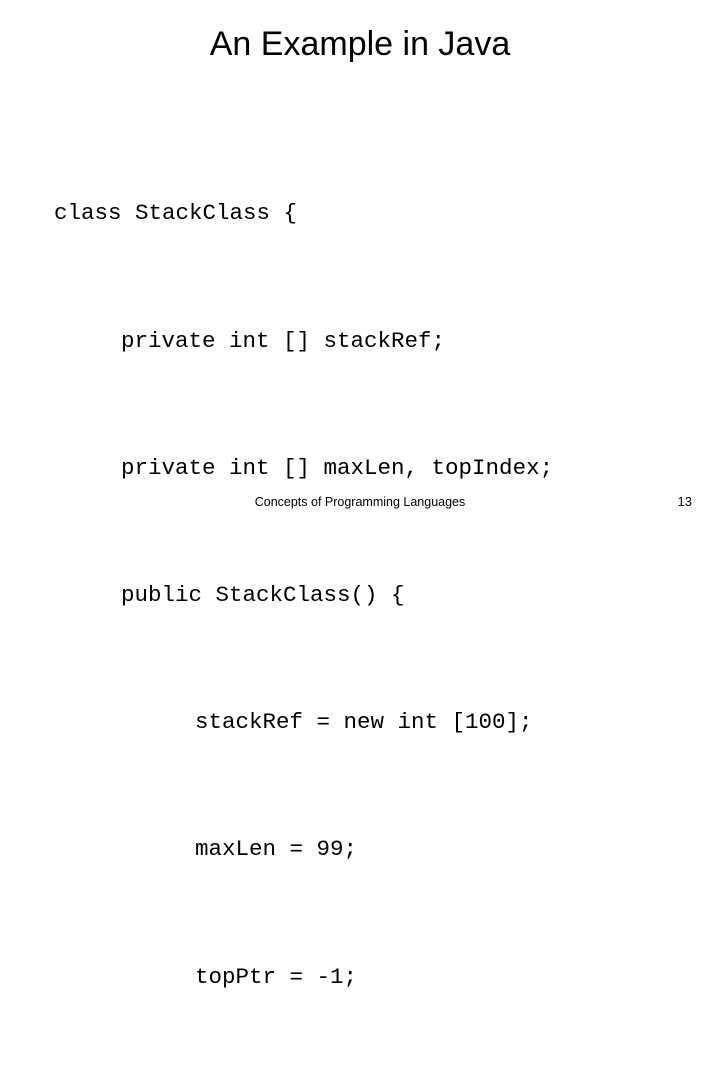 Image resolution: width=720 pixels, height=1080 pixels. I want to click on code-line: stackRef = new int [100];, so click(364, 722).